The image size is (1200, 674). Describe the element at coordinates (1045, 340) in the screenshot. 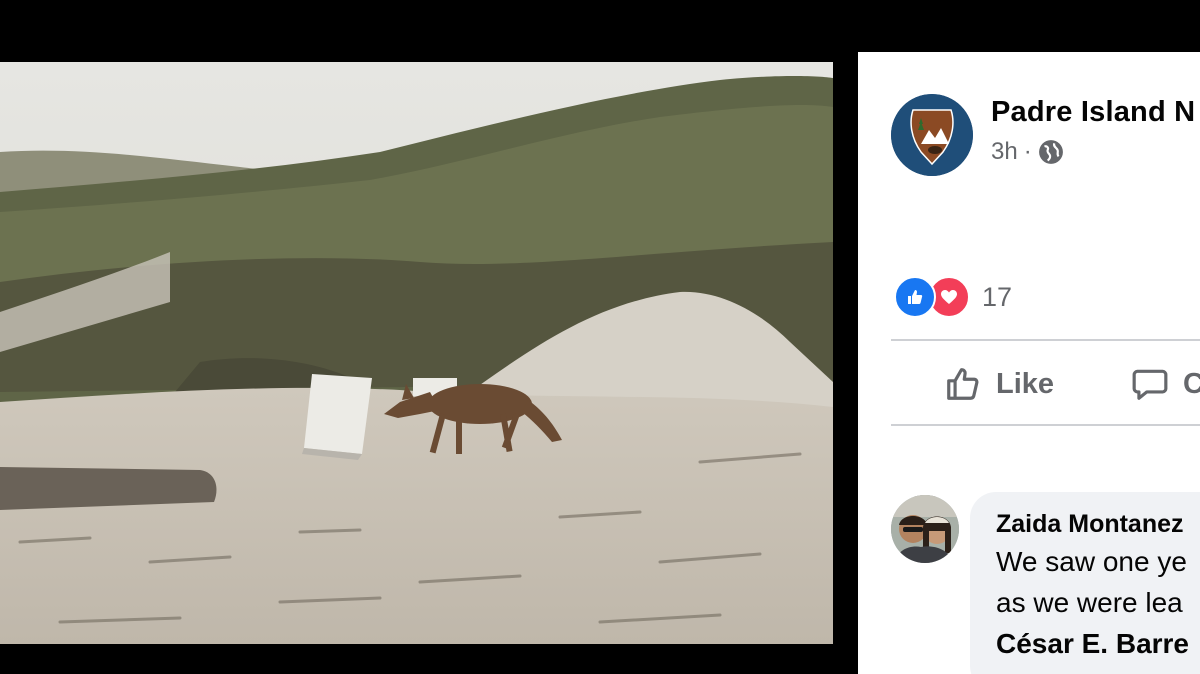

I see `divider-top` at that location.